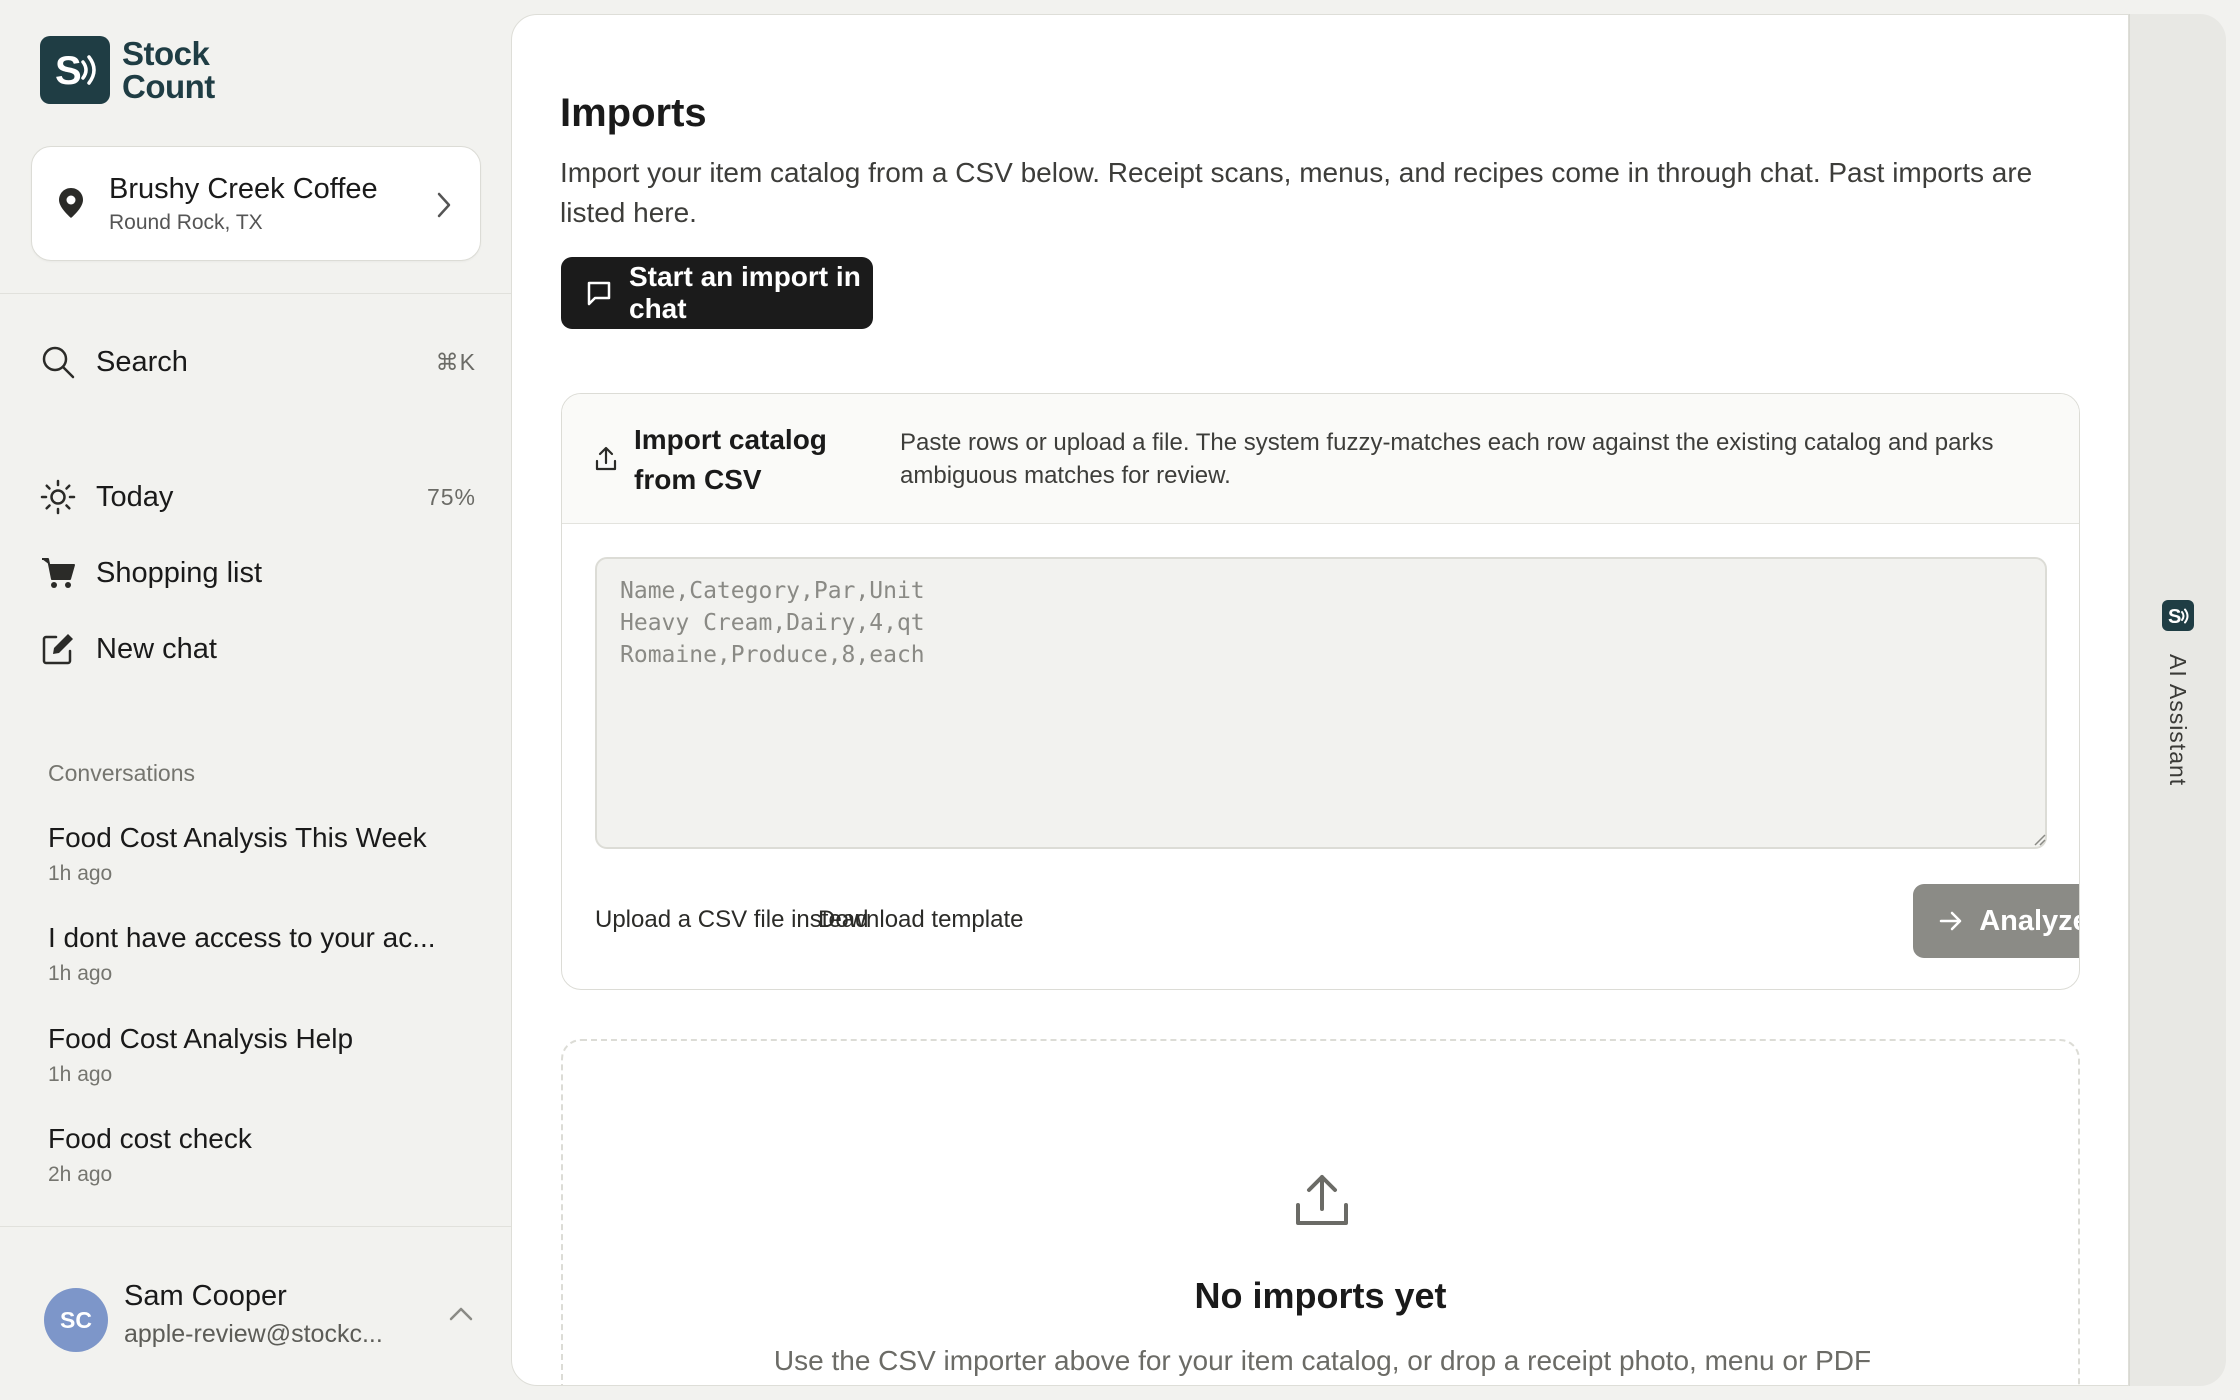 This screenshot has height=1400, width=2240. What do you see at coordinates (205, 1296) in the screenshot?
I see `user-name: Sam Cooper` at bounding box center [205, 1296].